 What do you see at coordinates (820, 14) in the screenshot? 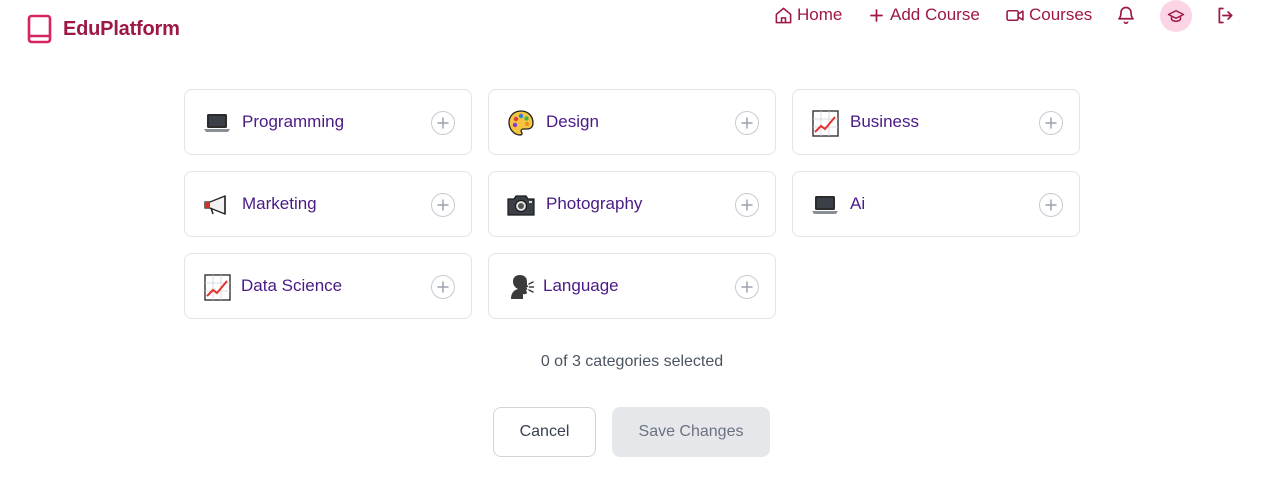
I see `nav-home-label: Home` at bounding box center [820, 14].